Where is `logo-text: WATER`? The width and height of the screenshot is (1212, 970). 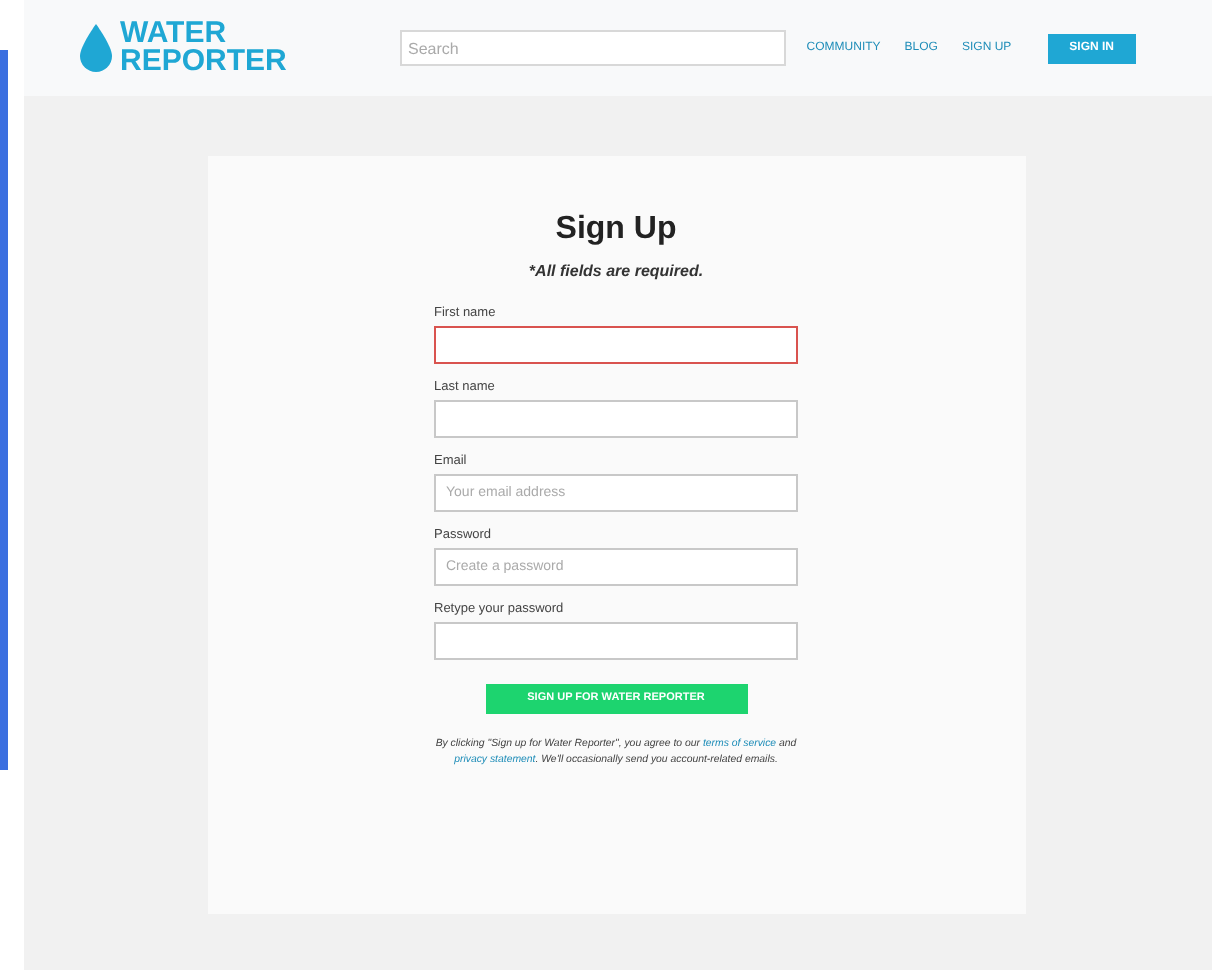
logo-text: WATER is located at coordinates (173, 34).